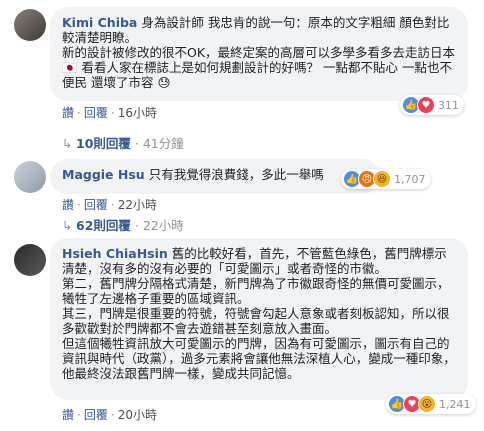 This screenshot has width=484, height=431. I want to click on reaction-summary: 👍 😠 😆 1,707, so click(386, 179).